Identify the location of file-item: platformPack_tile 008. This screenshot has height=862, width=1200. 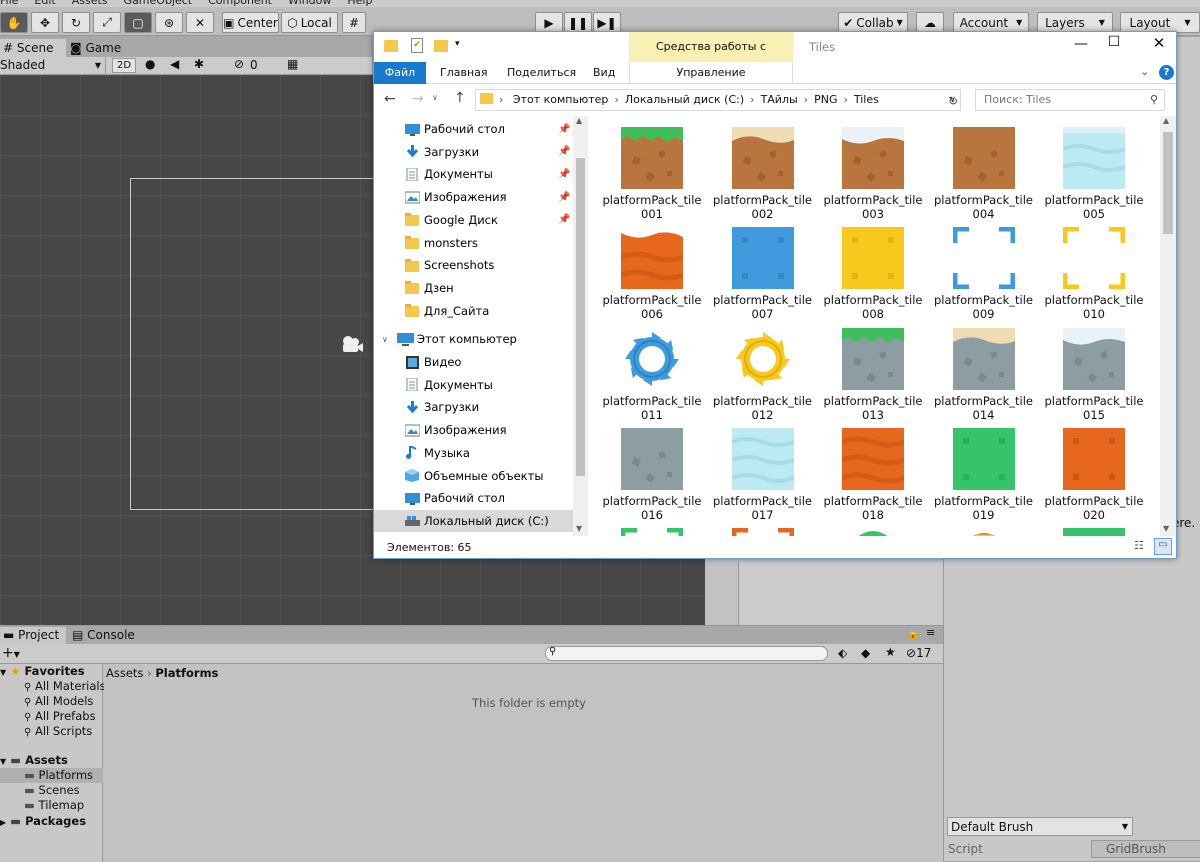
(872, 269).